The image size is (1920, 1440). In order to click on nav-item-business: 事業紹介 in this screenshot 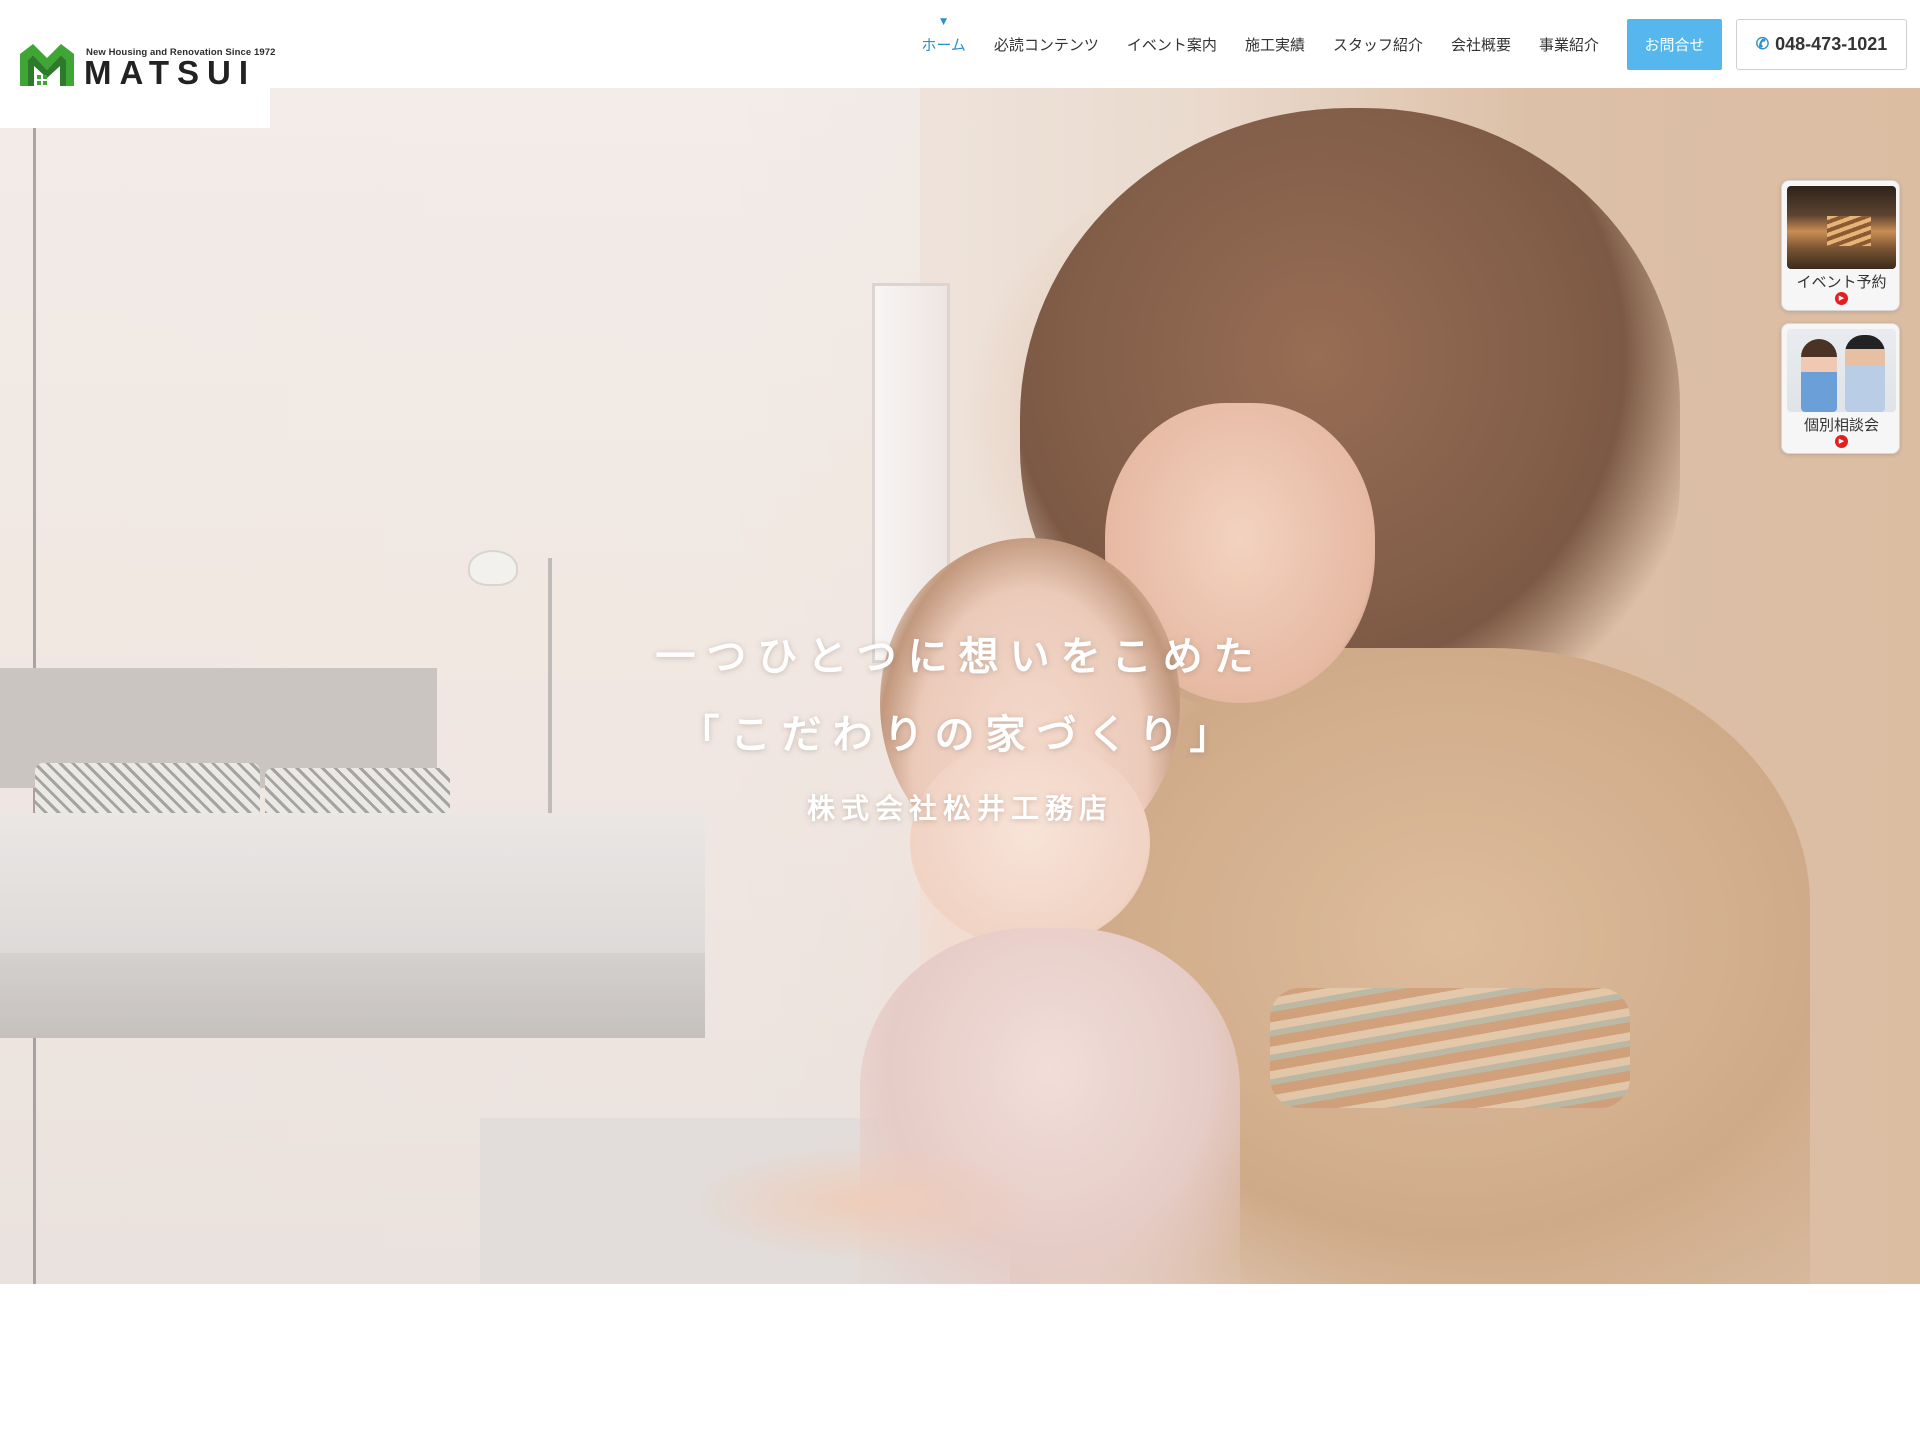, I will do `click(1569, 44)`.